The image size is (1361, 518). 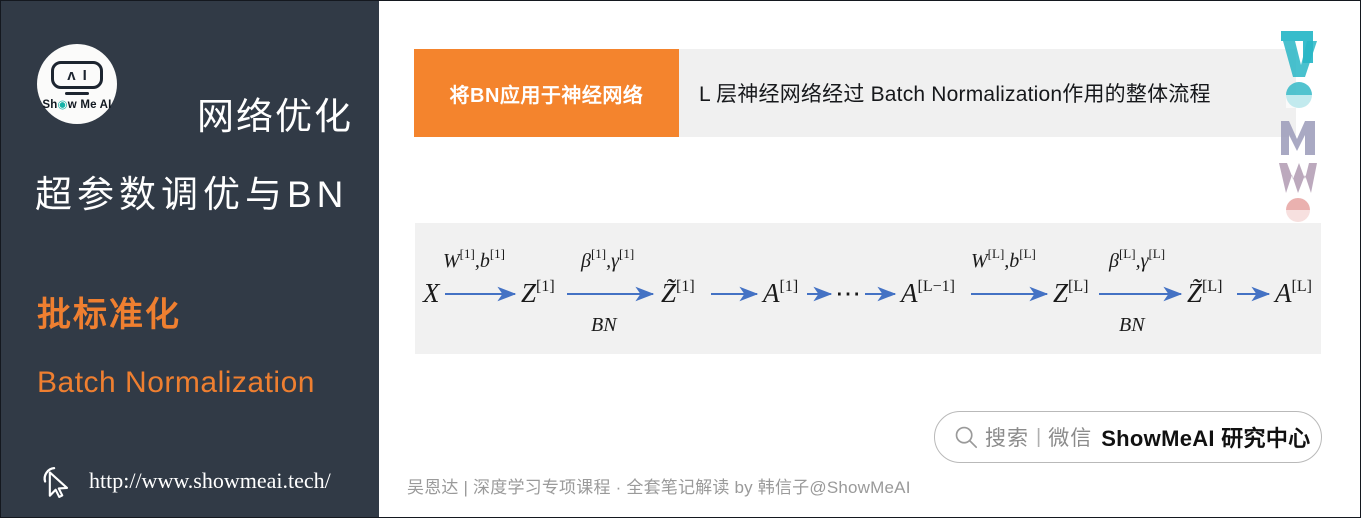 I want to click on node-Ztilde1: Z̃[1], so click(x=678, y=293).